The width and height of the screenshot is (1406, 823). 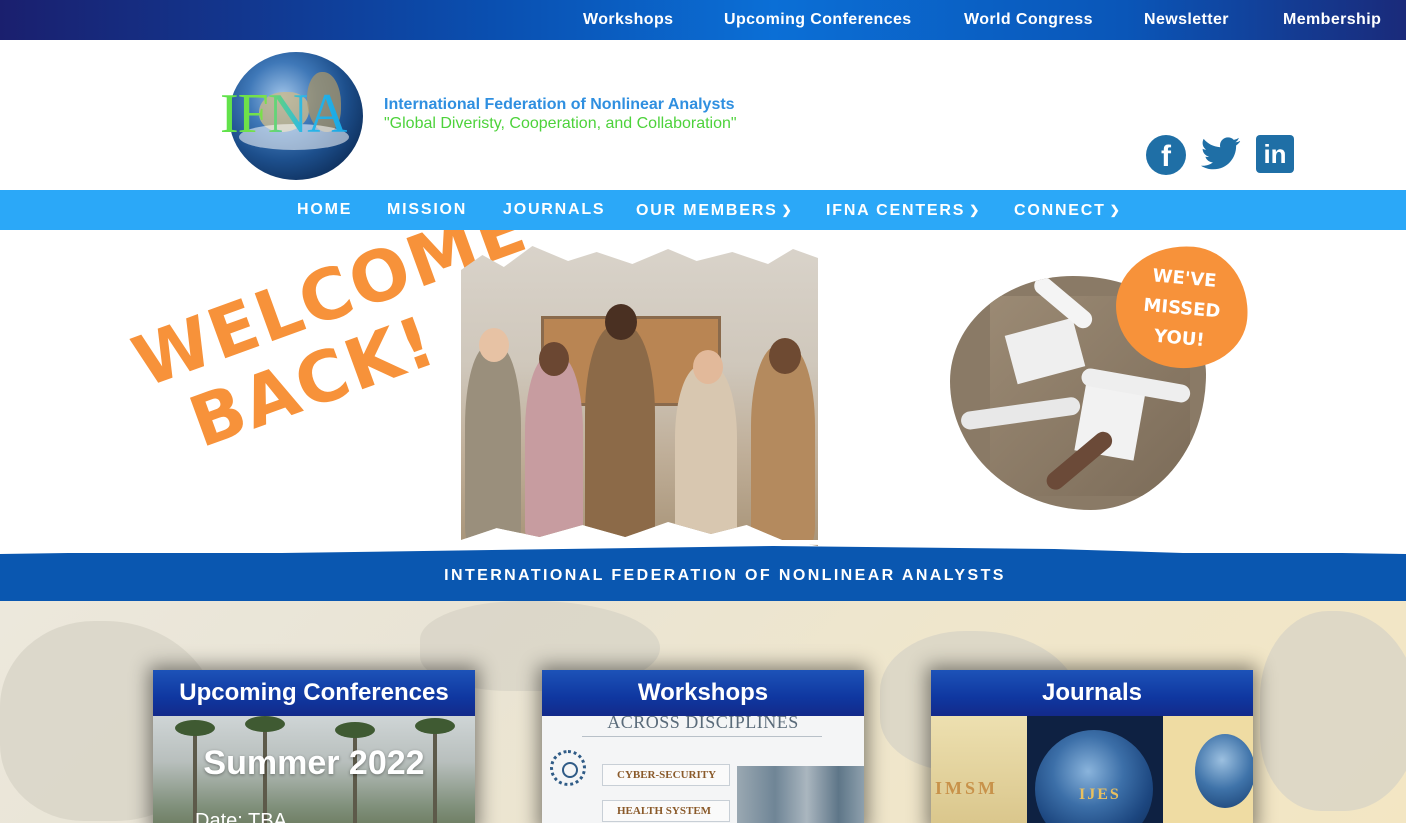 What do you see at coordinates (666, 775) in the screenshot?
I see `topic-pill: CYBER-SECURITY` at bounding box center [666, 775].